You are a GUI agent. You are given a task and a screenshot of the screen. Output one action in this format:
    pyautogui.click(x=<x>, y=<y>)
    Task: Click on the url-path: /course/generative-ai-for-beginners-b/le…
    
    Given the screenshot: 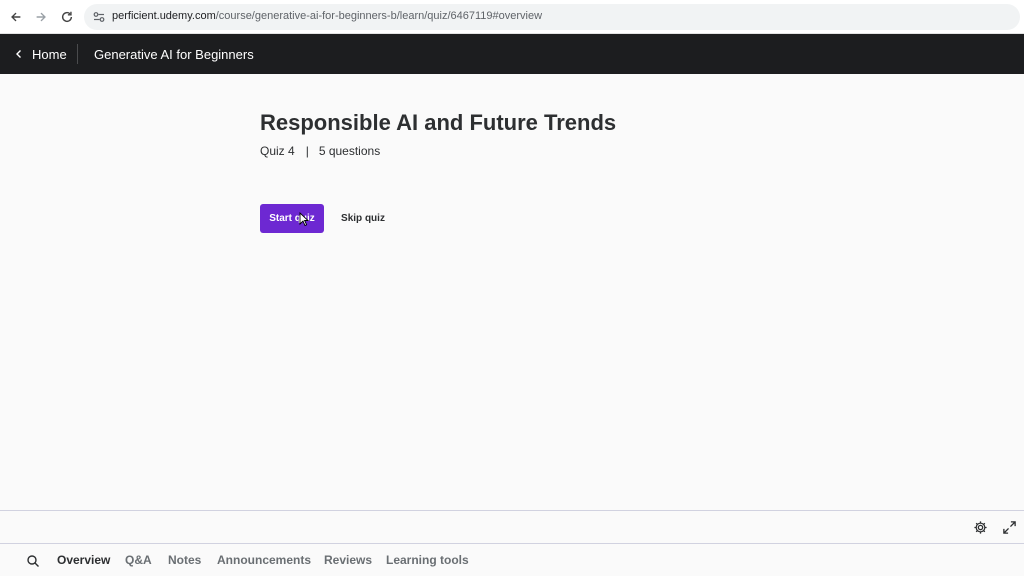 What is the action you would take?
    pyautogui.click(x=379, y=16)
    